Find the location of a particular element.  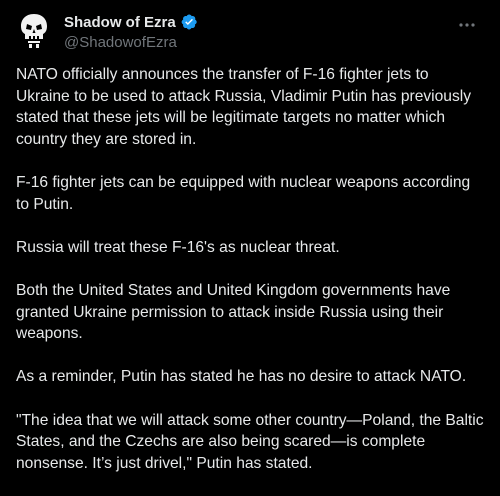

author-names: Shadow of Ezra @ShadowofEzra is located at coordinates (131, 31).